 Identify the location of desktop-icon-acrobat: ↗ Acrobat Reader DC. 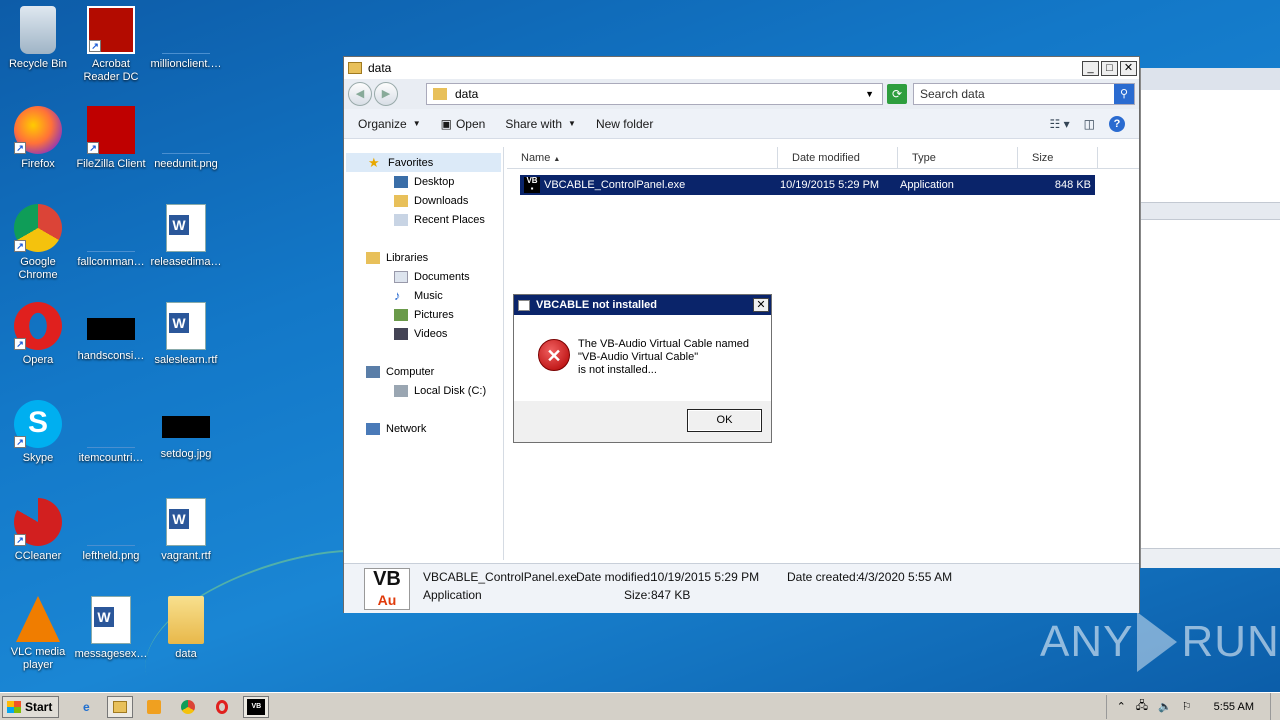
(111, 45).